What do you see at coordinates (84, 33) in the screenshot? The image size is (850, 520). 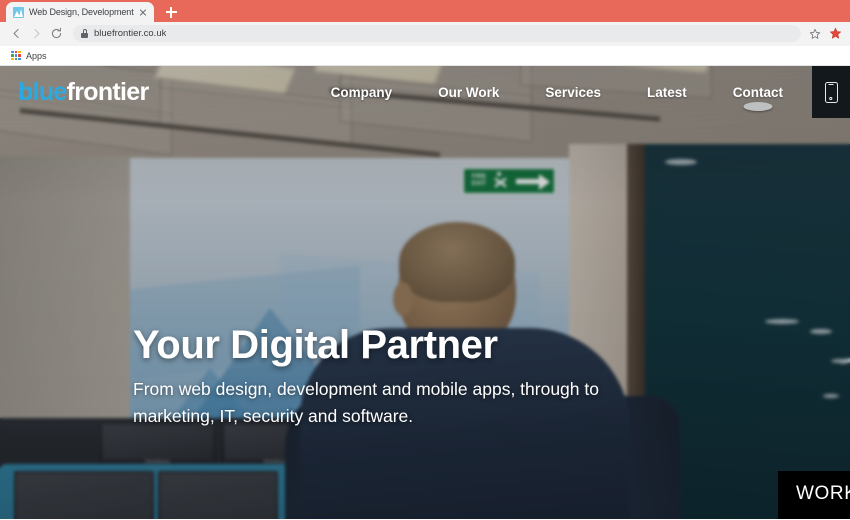 I see `lock-icon` at bounding box center [84, 33].